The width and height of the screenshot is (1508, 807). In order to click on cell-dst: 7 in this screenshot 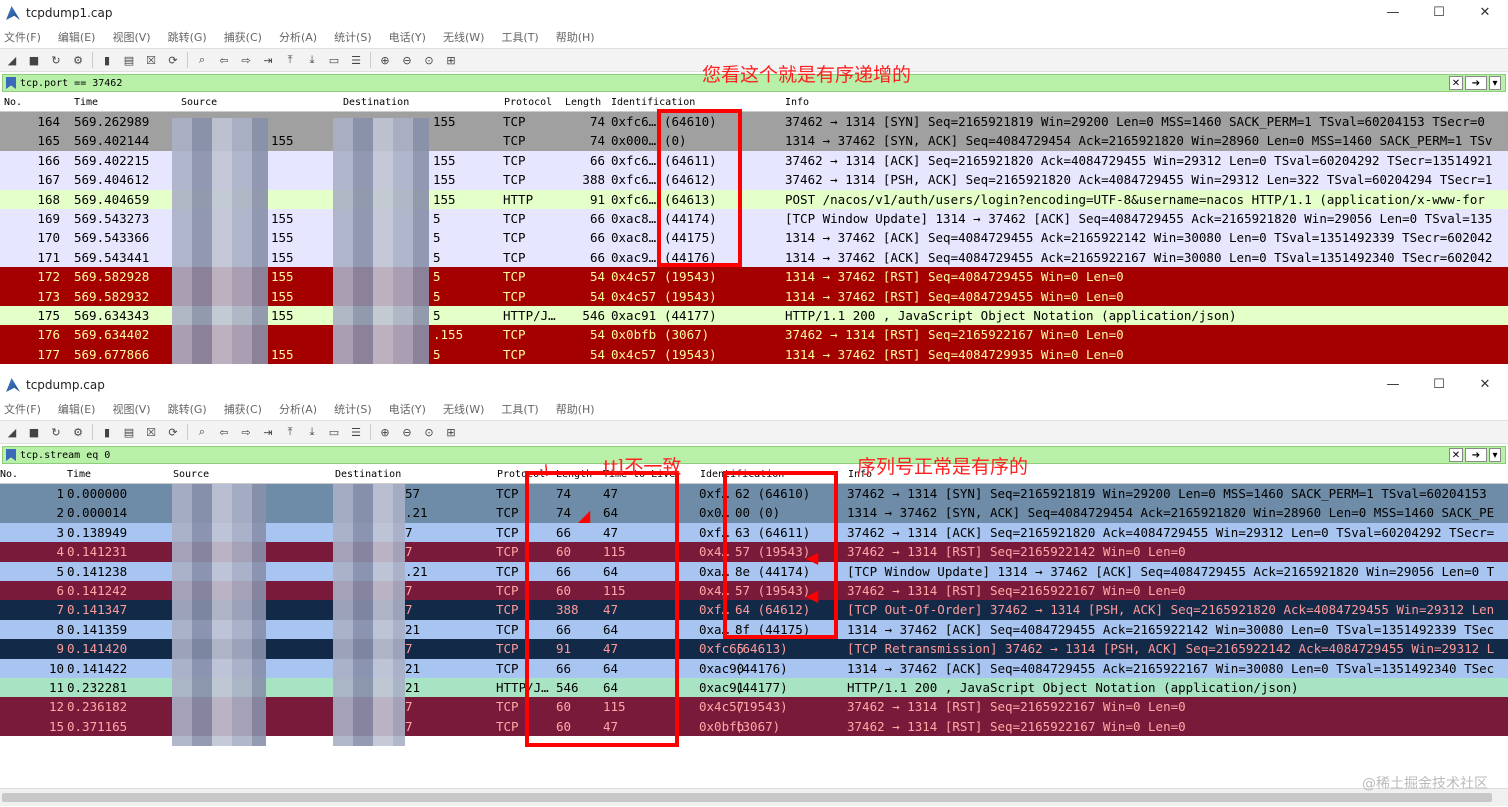, I will do `click(409, 707)`.